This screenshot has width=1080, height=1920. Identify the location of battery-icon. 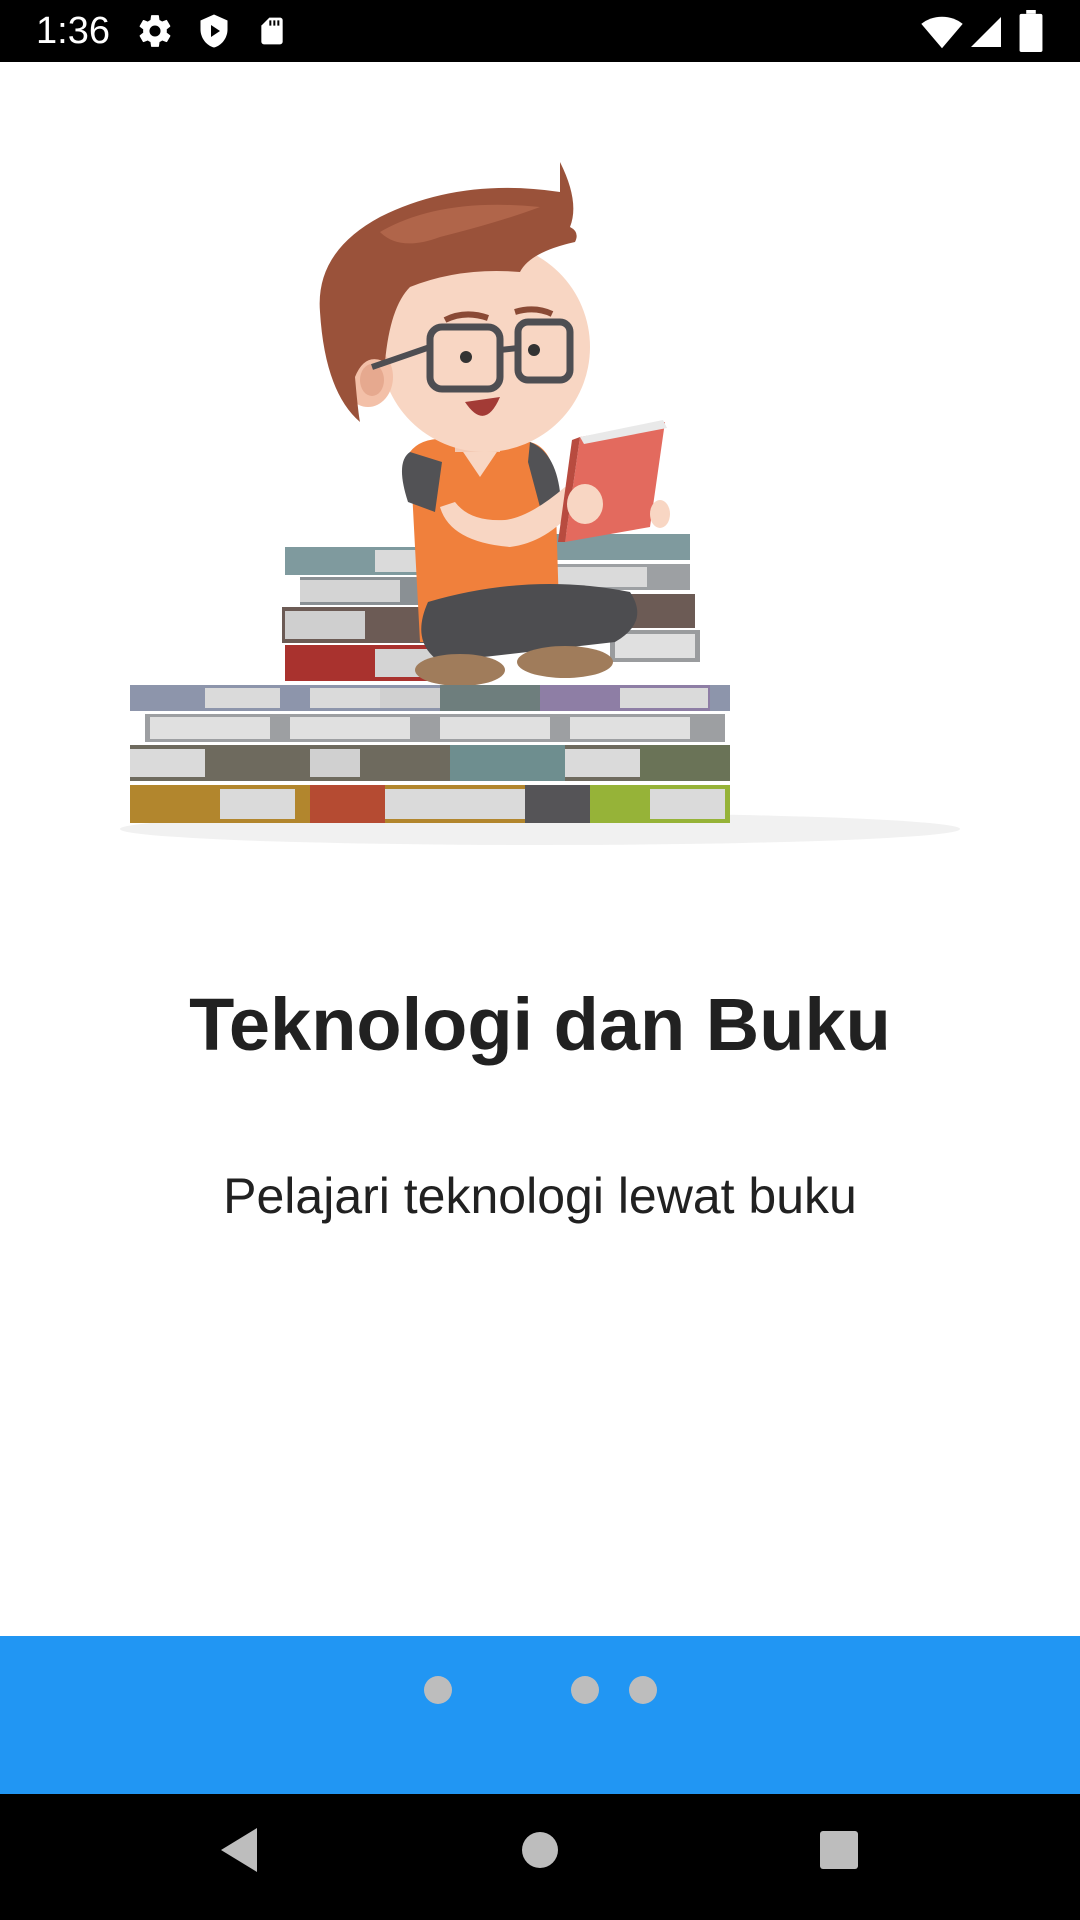
(1031, 33).